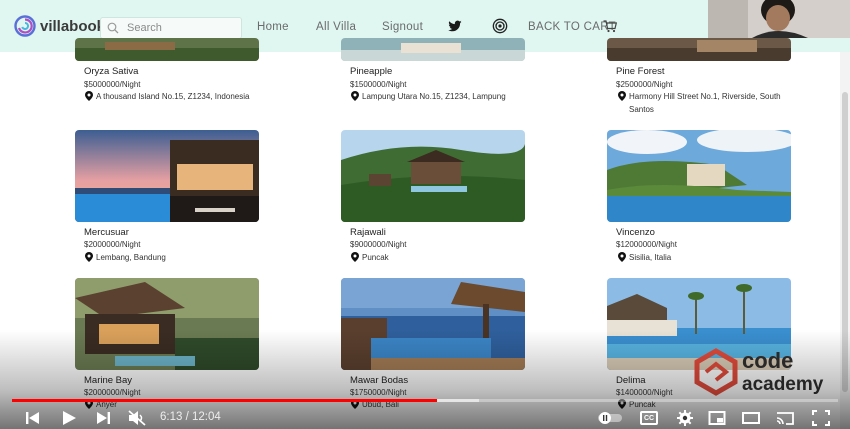 The width and height of the screenshot is (850, 429). What do you see at coordinates (111, 71) in the screenshot?
I see `villa-name: Oryza Sativa` at bounding box center [111, 71].